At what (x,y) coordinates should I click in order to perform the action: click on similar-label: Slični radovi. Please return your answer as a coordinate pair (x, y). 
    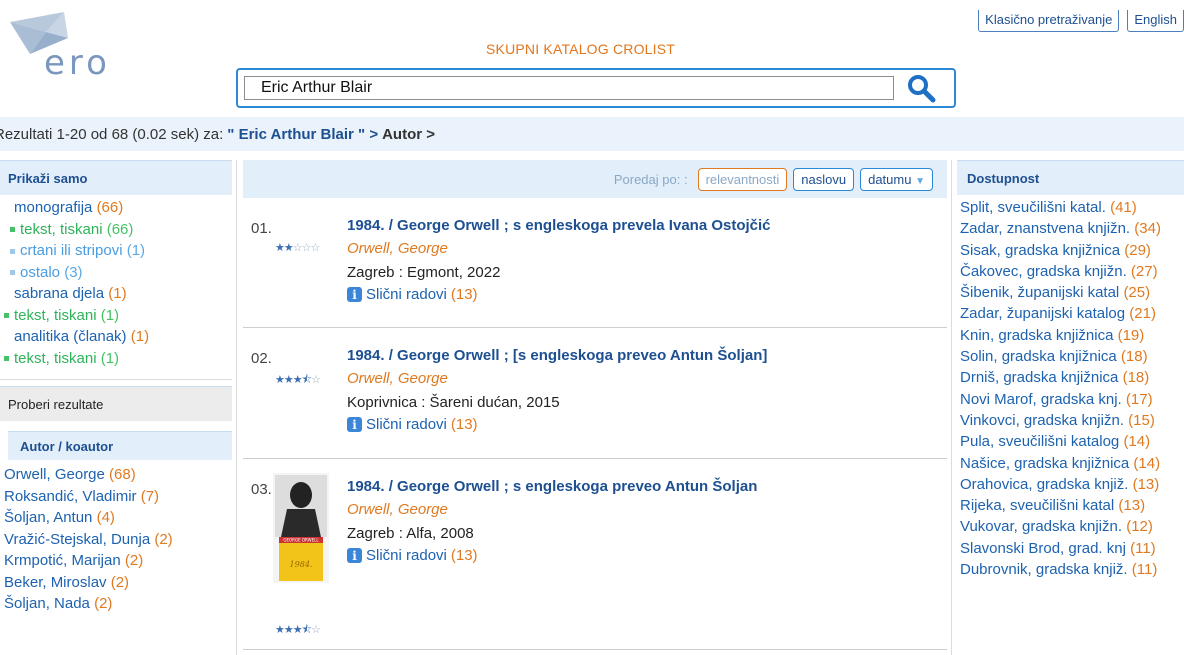
    Looking at the image, I should click on (406, 424).